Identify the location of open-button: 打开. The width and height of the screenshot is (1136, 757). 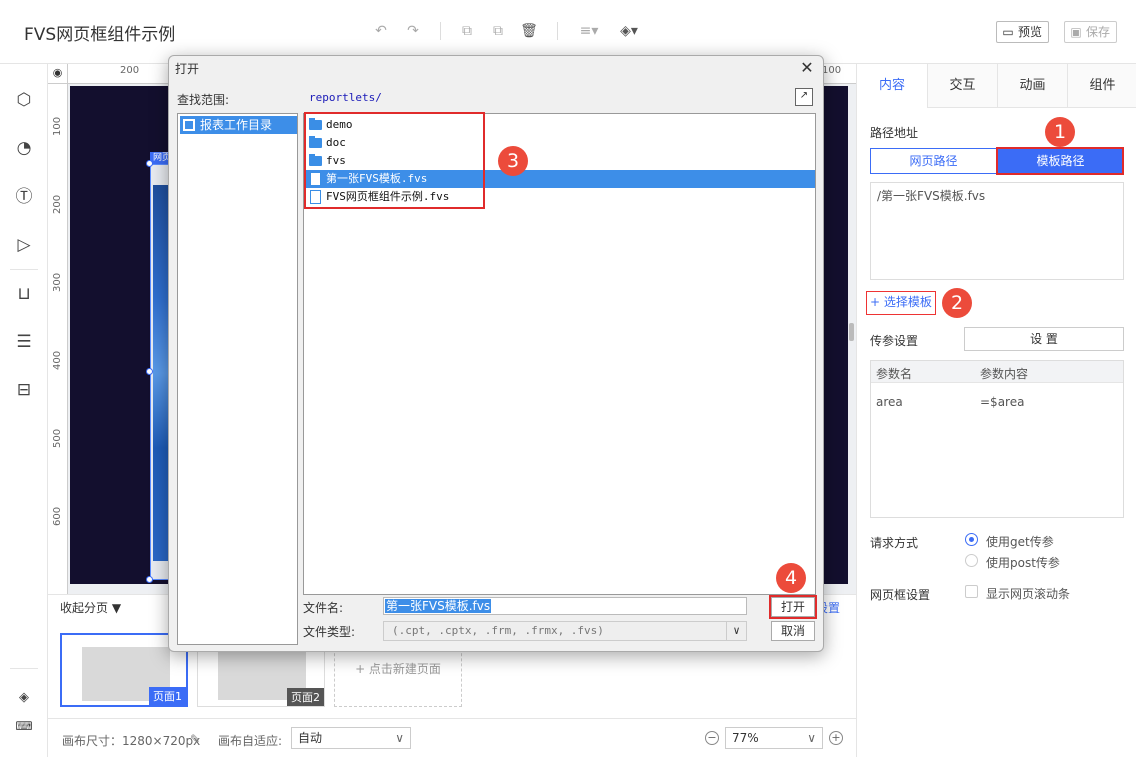
(793, 607).